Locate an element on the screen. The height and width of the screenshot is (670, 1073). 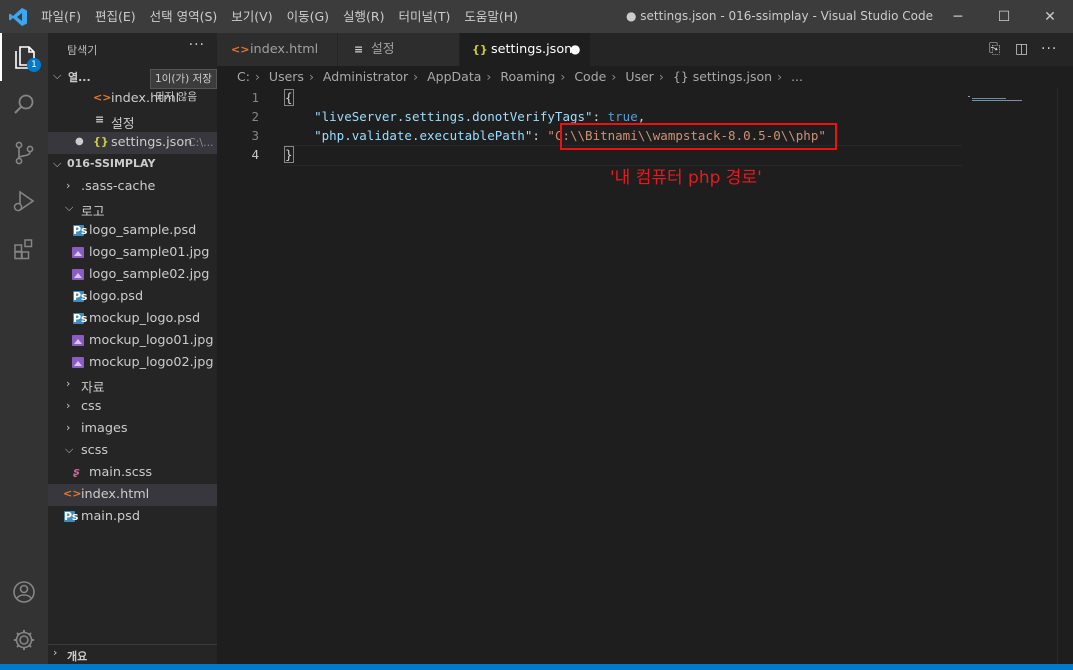
file-main-scss: ʂ main.scss is located at coordinates (132, 473).